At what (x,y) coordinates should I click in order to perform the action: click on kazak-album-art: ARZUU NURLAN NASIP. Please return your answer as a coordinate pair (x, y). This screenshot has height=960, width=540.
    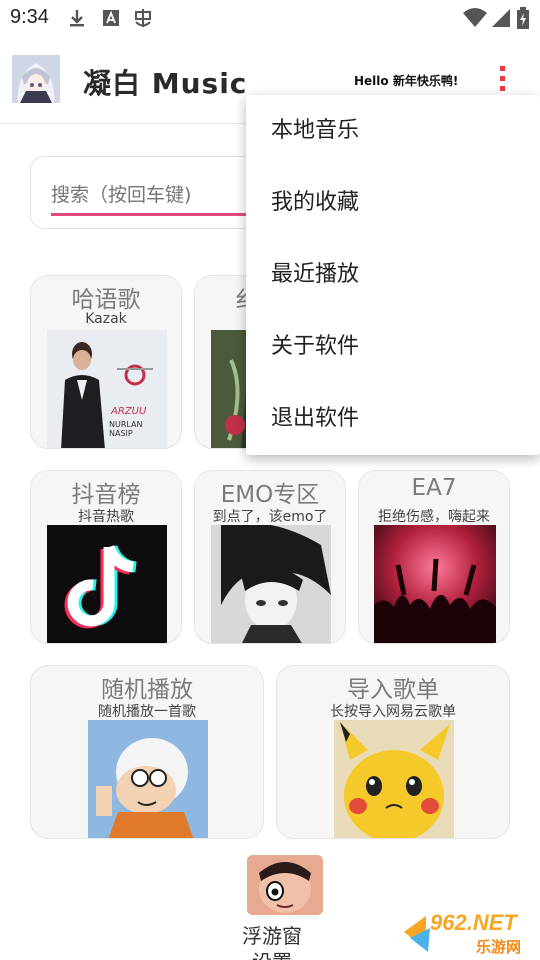
    Looking at the image, I should click on (107, 389).